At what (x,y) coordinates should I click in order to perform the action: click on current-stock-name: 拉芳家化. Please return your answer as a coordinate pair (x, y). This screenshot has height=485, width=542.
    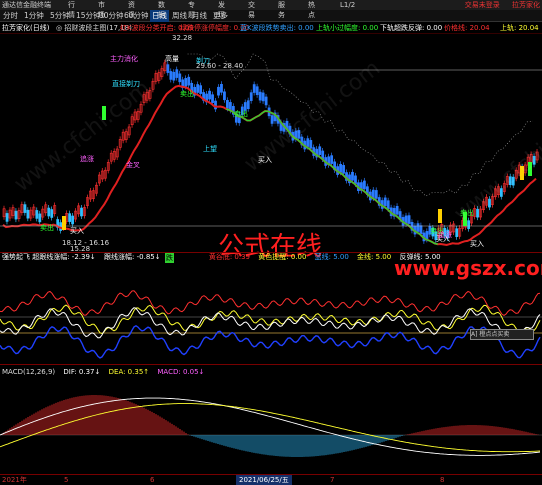
    Looking at the image, I should click on (526, 5).